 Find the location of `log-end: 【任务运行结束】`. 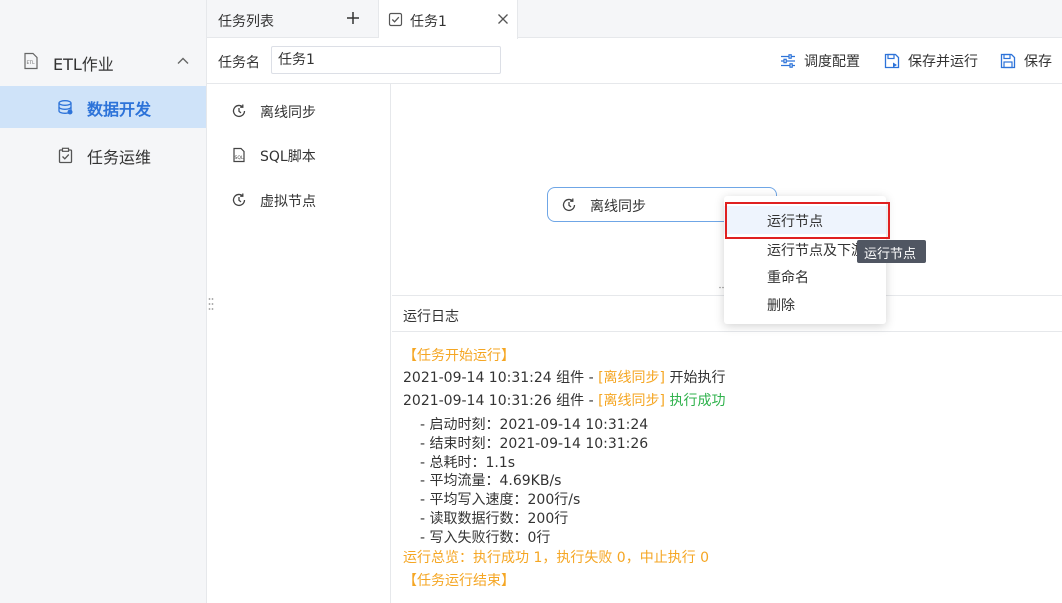

log-end: 【任务运行结束】 is located at coordinates (459, 581).